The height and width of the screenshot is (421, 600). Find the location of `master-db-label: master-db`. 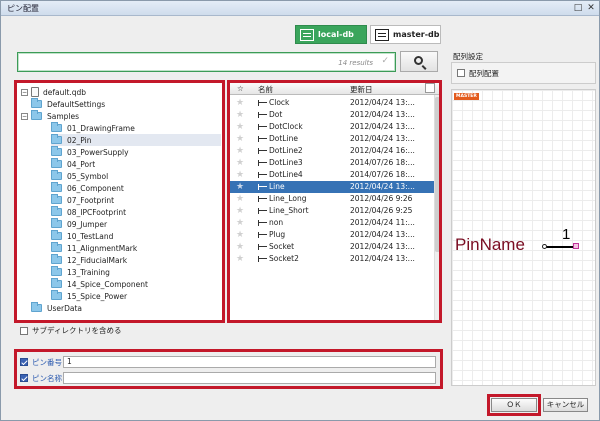

master-db-label: master-db is located at coordinates (416, 34).